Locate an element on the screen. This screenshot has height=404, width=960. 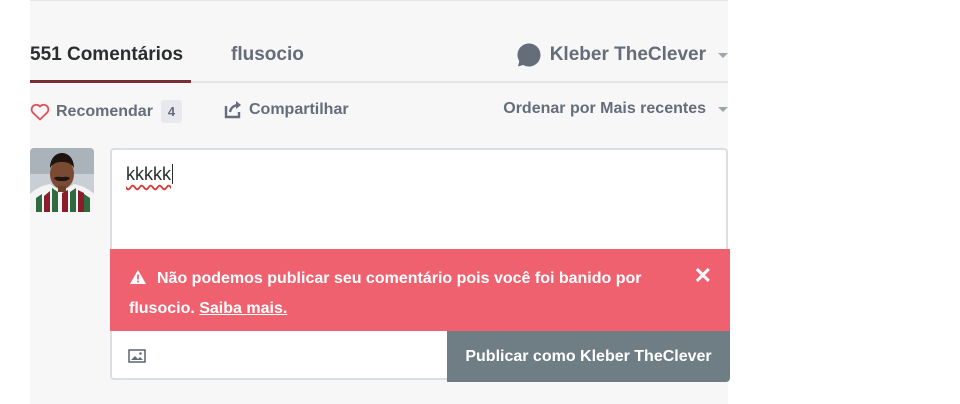
heart-icon is located at coordinates (40, 111).